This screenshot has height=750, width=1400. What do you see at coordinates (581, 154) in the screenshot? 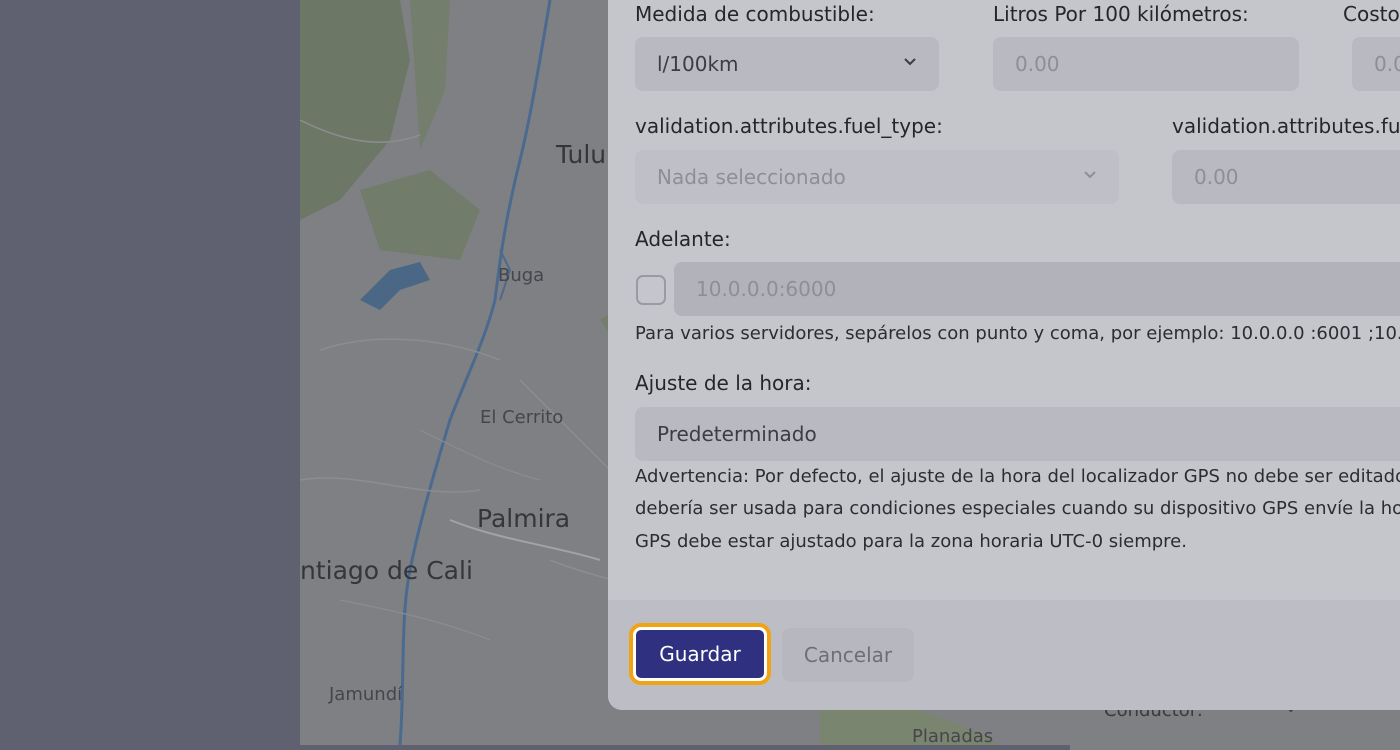
I see `map-label-tulua: Tulu` at bounding box center [581, 154].